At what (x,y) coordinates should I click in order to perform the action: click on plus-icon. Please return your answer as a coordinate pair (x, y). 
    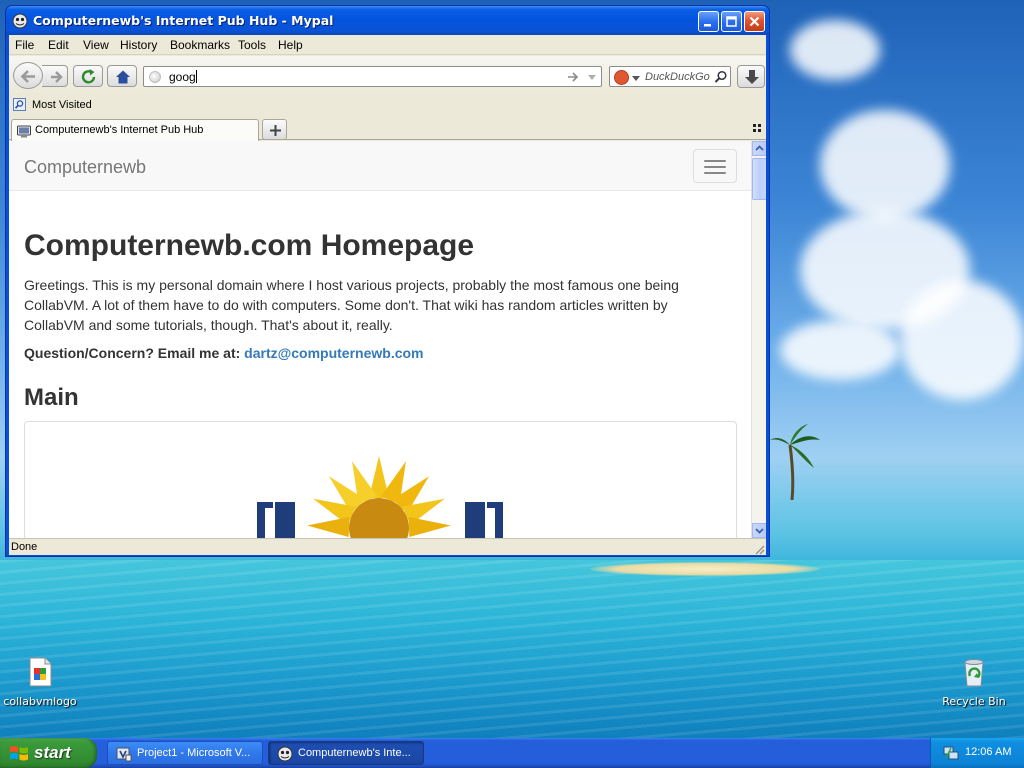
    Looking at the image, I should click on (275, 130).